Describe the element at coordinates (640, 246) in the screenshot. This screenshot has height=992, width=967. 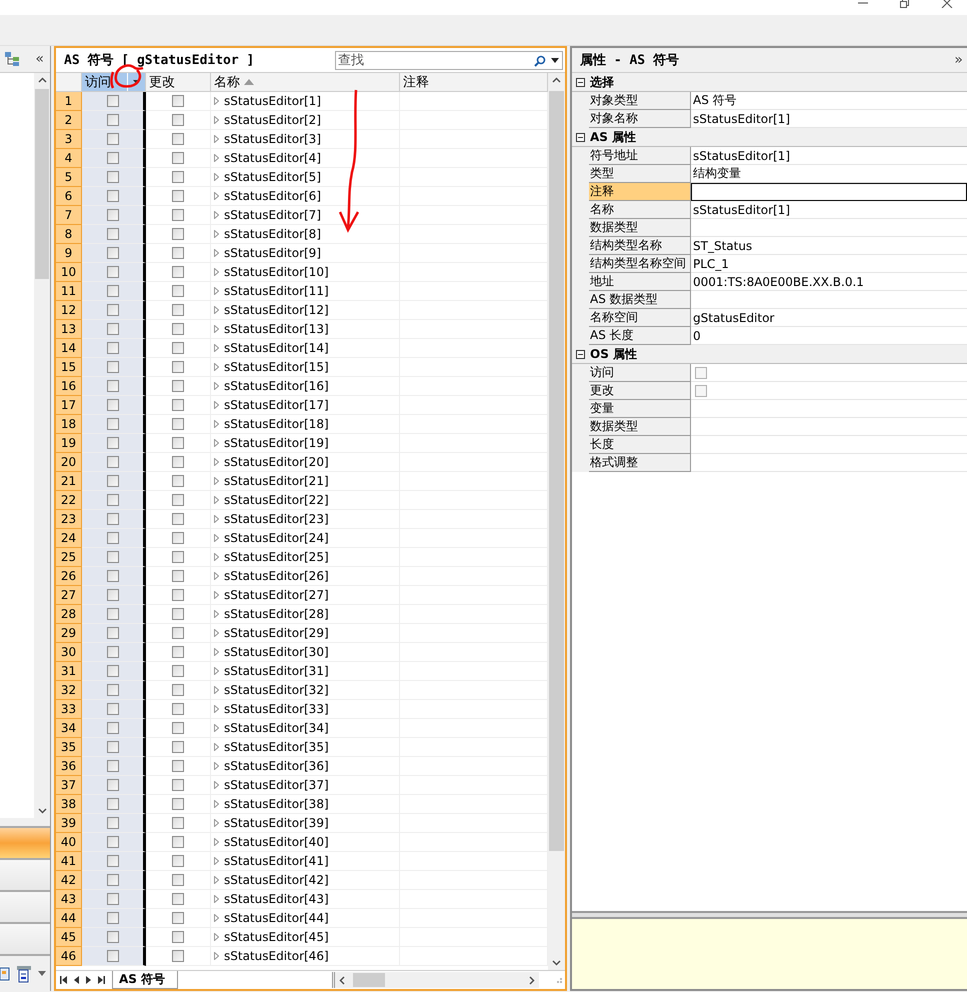
I see `property-label: 结构类型名称` at that location.